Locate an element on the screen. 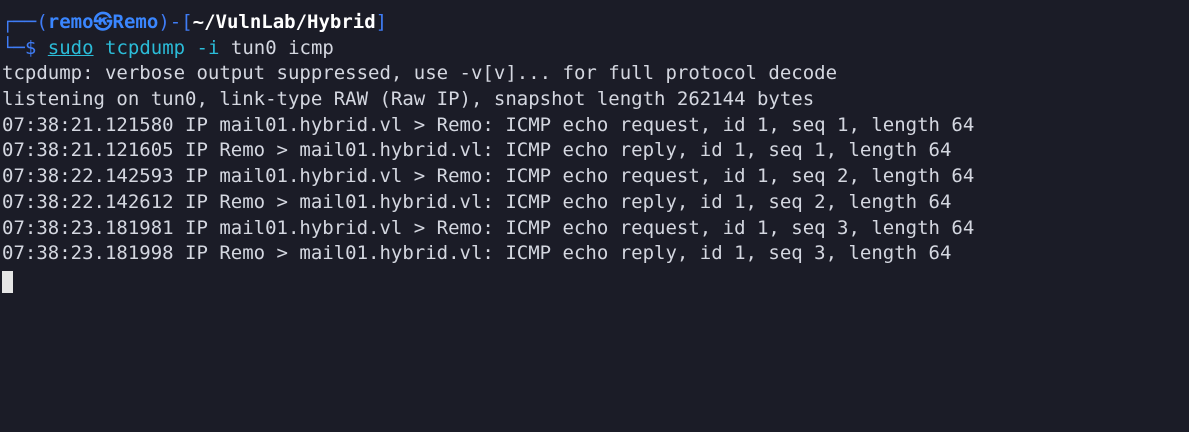 The height and width of the screenshot is (432, 1189). command-name: tcpdump is located at coordinates (145, 47).